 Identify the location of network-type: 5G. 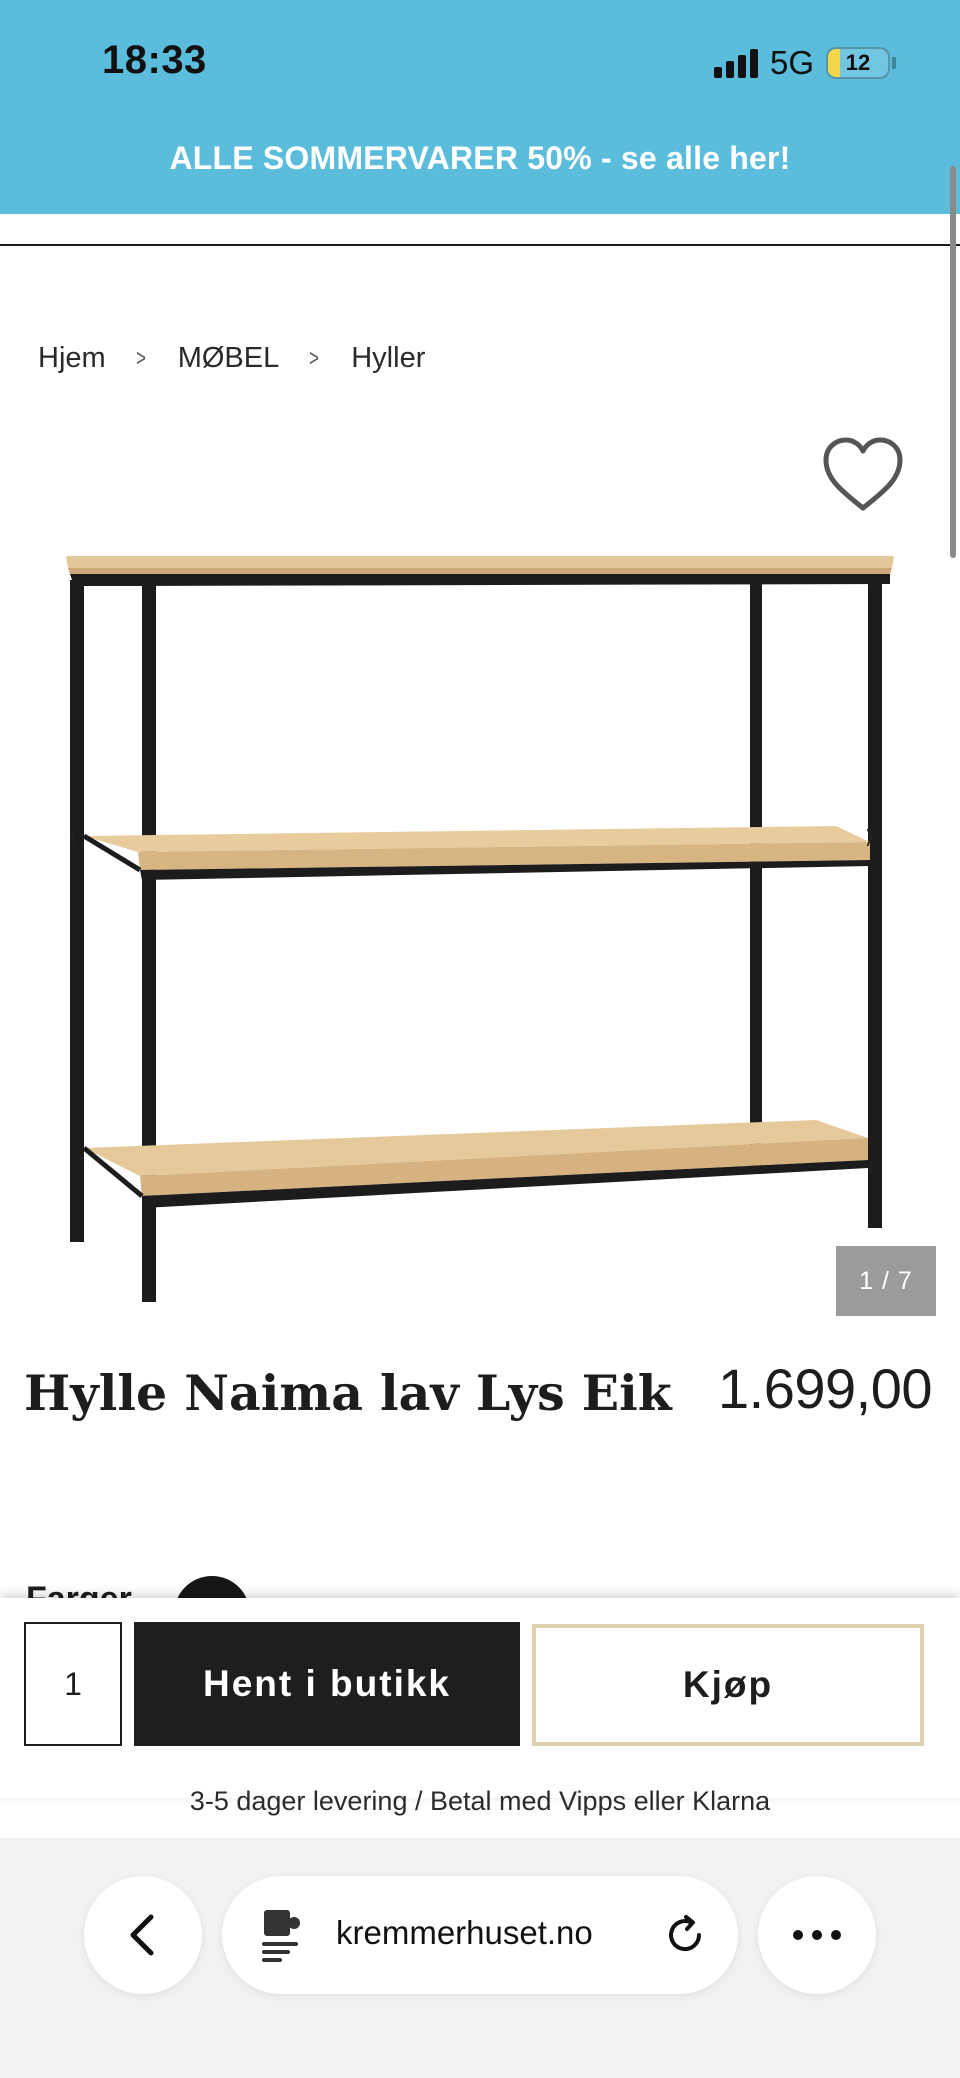
(791, 62).